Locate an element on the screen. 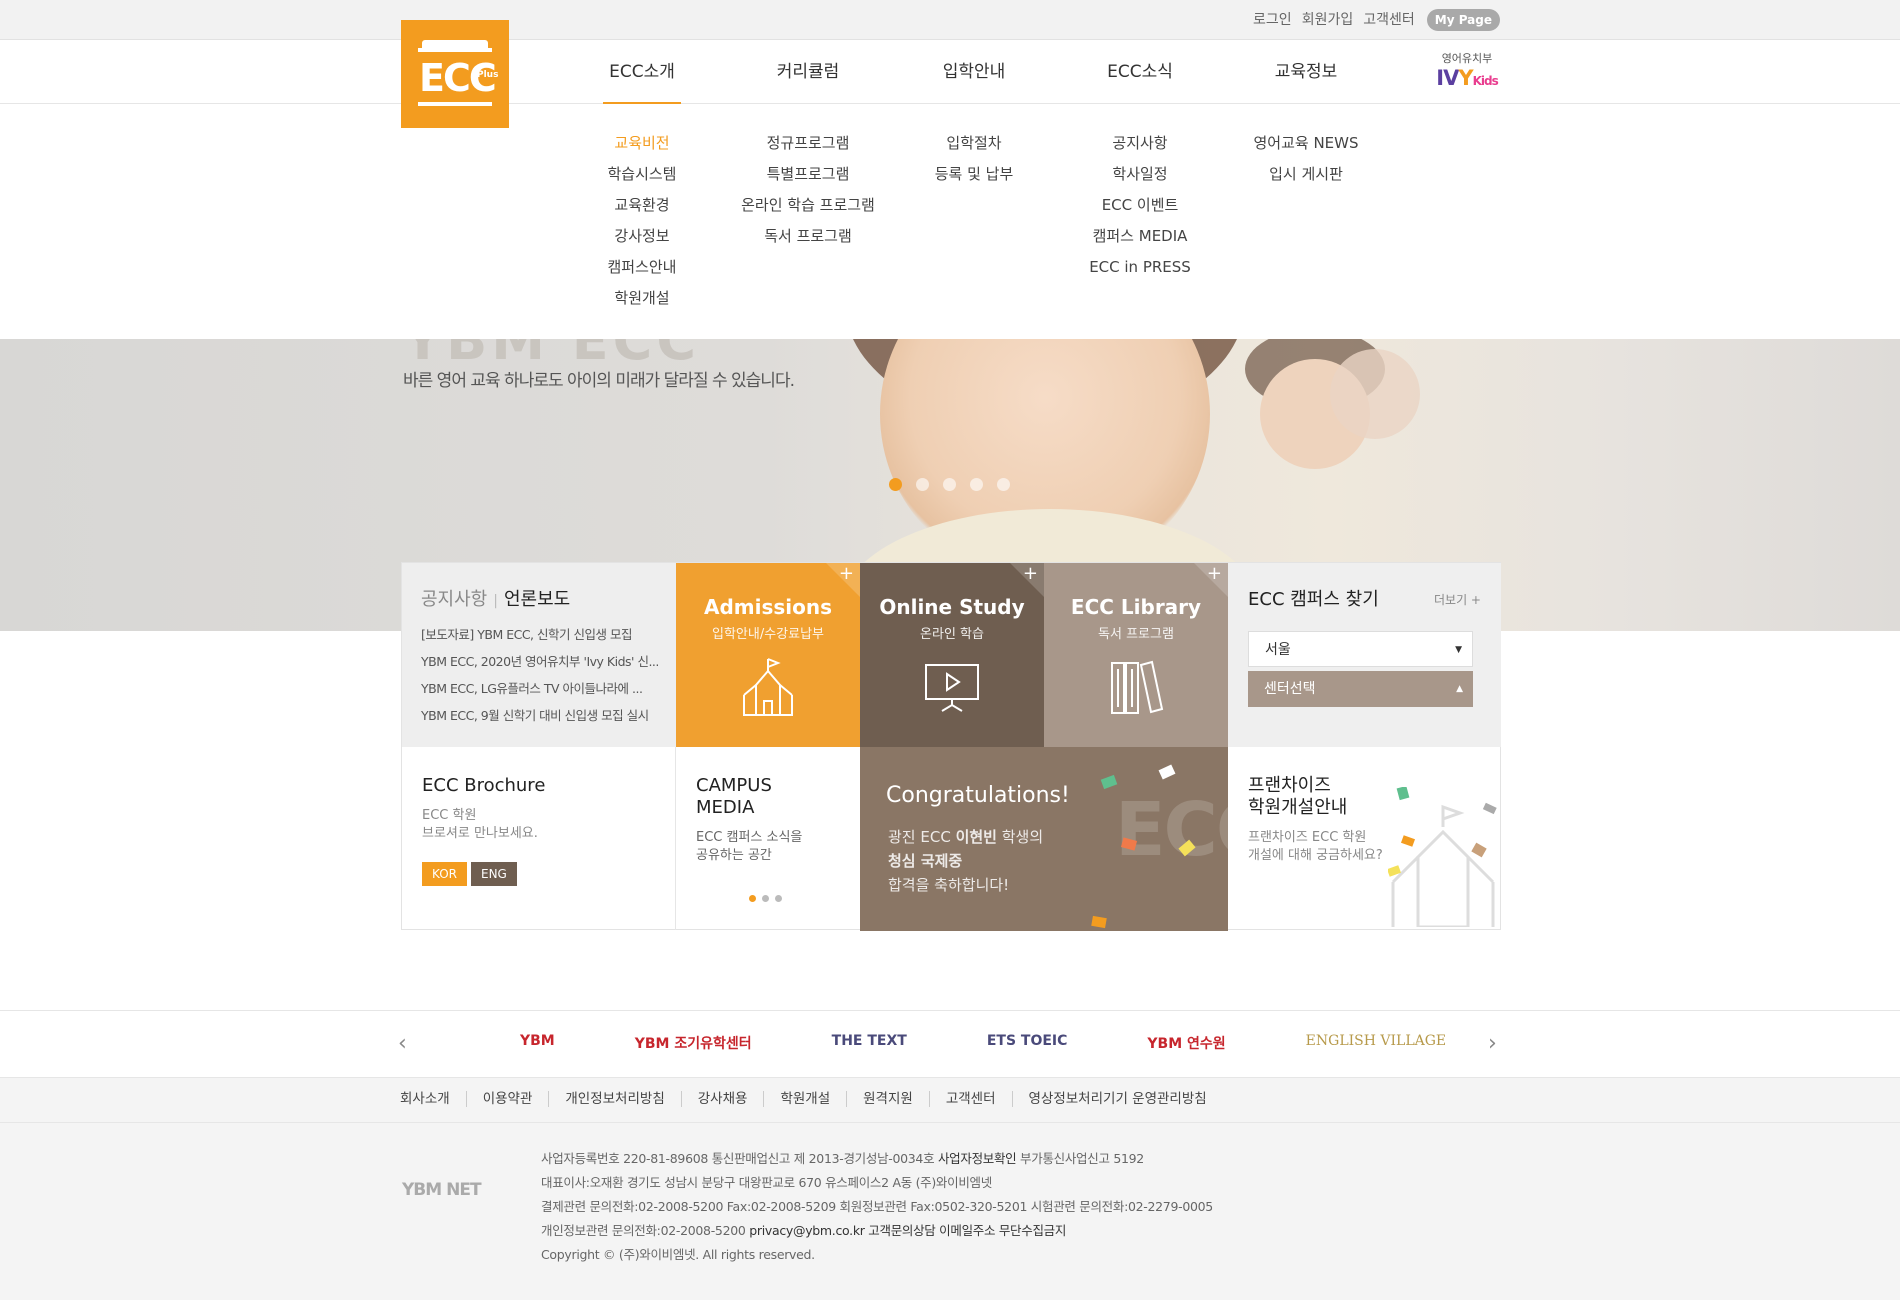 This screenshot has width=1900, height=1300. submenu-item: 특별프로그램 is located at coordinates (808, 174).